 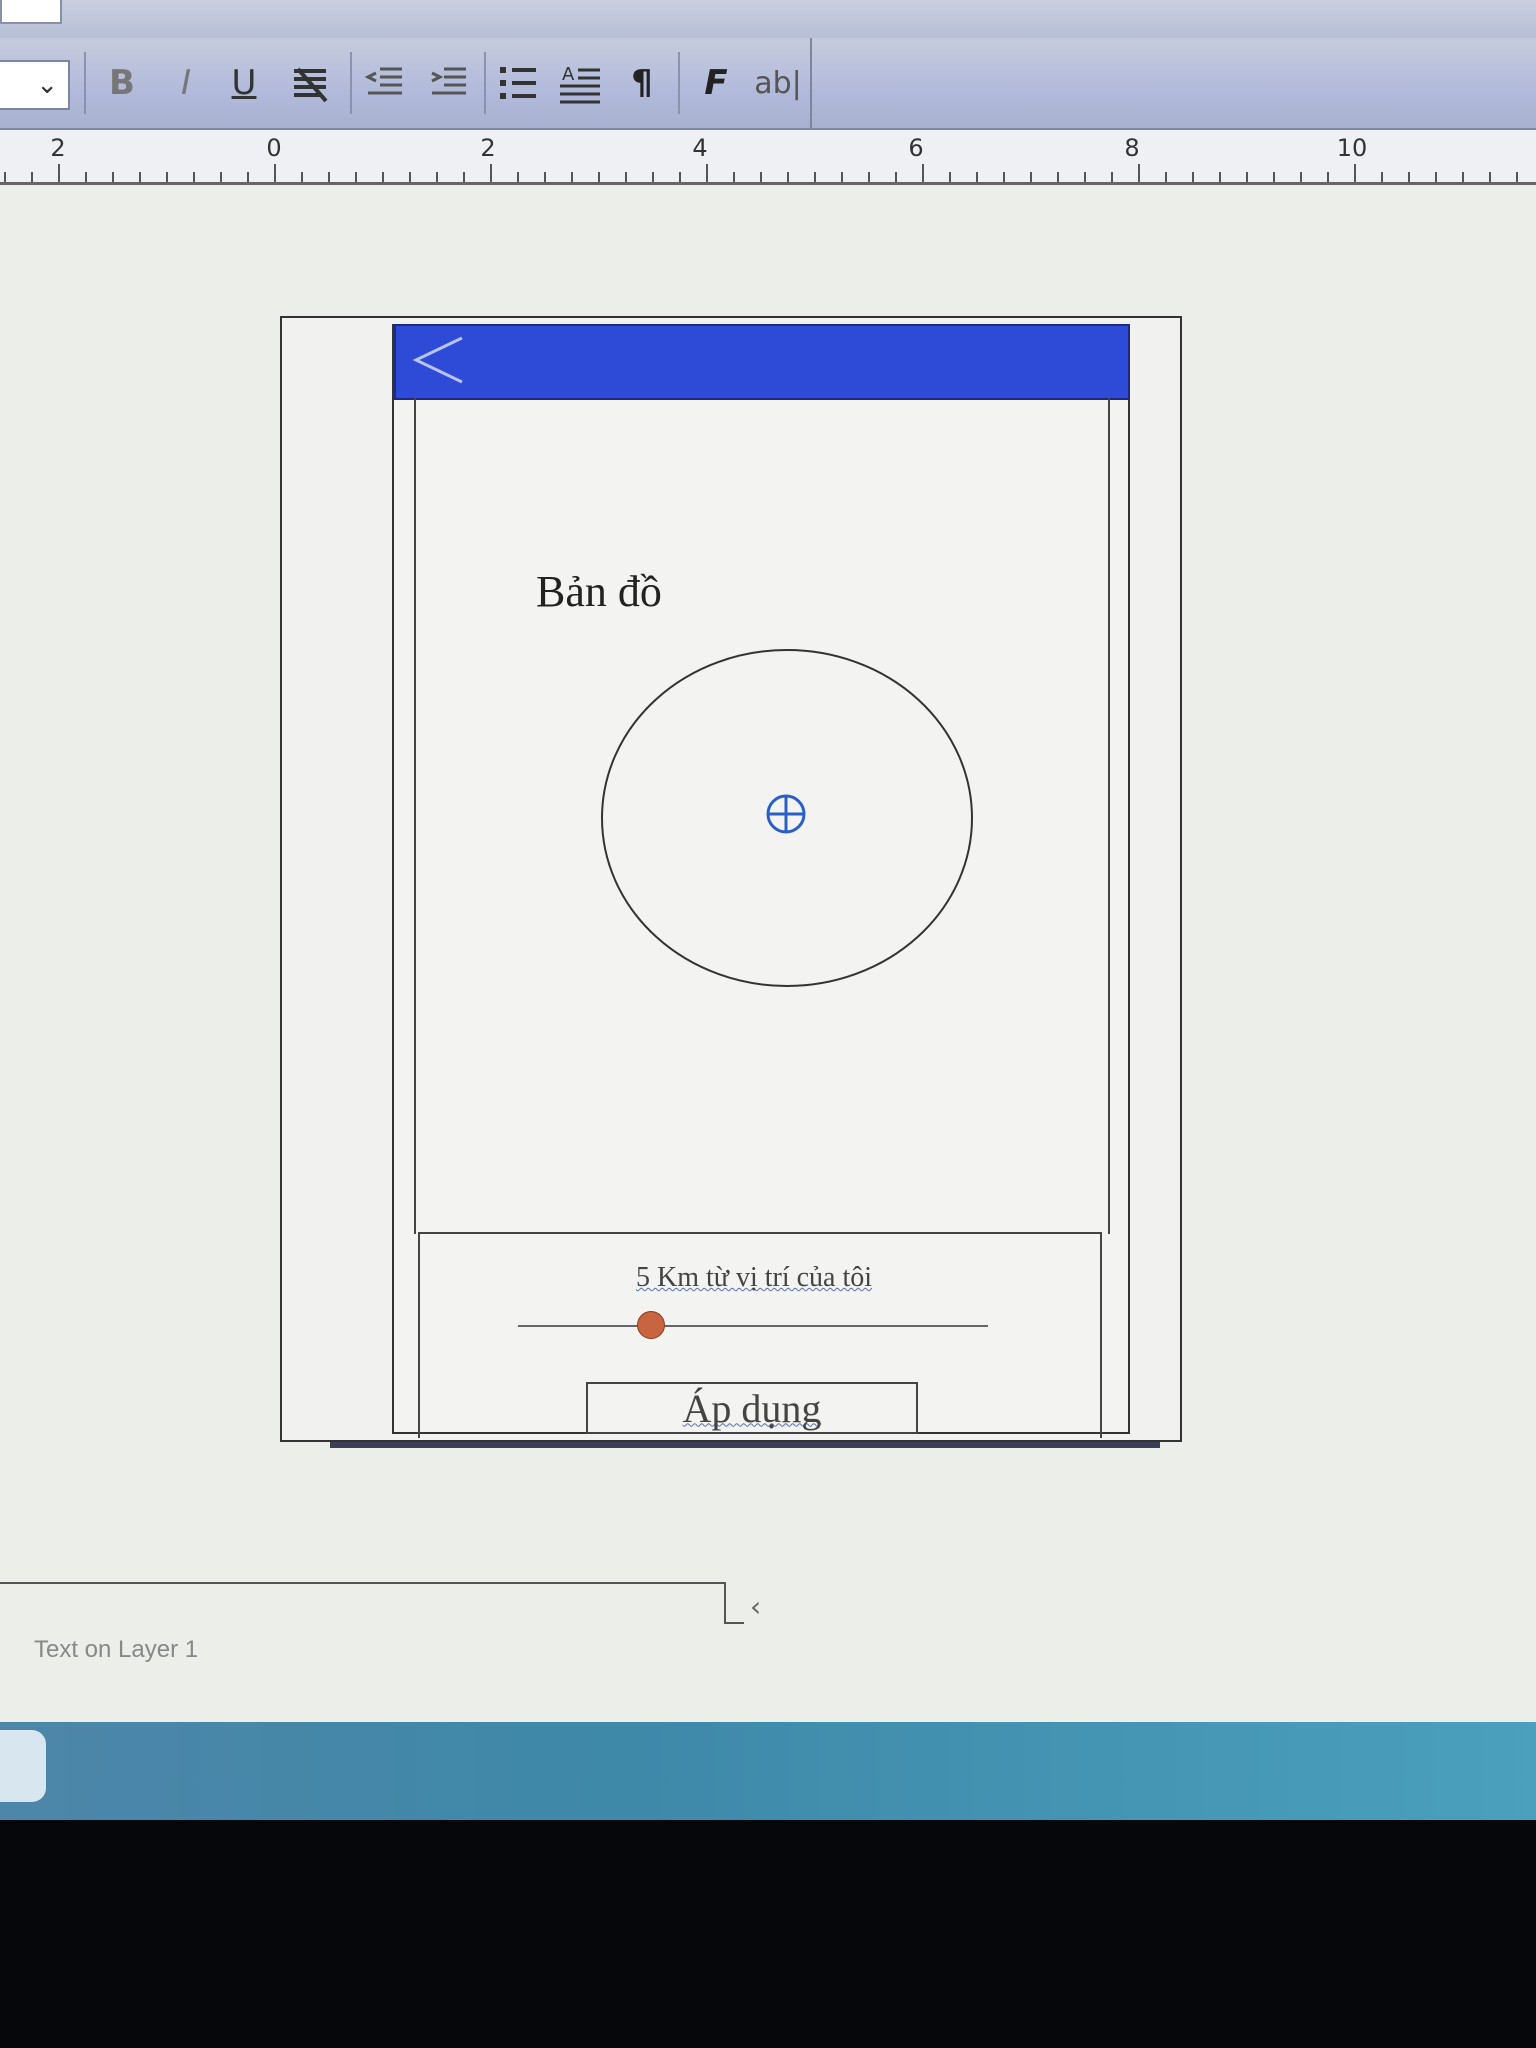 What do you see at coordinates (35, 85) in the screenshot?
I see `font-size-dropdown: ⌄` at bounding box center [35, 85].